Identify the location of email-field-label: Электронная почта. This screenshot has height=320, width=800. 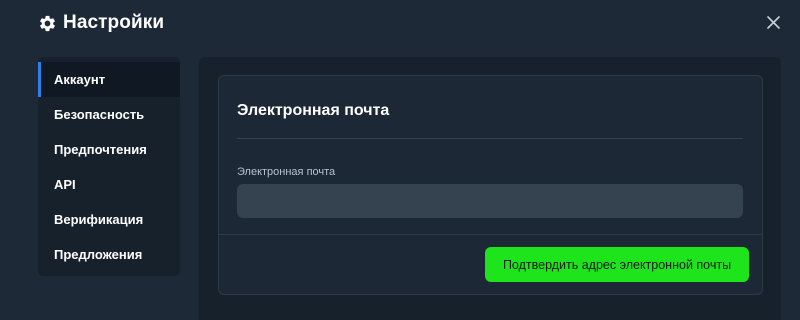
(286, 172).